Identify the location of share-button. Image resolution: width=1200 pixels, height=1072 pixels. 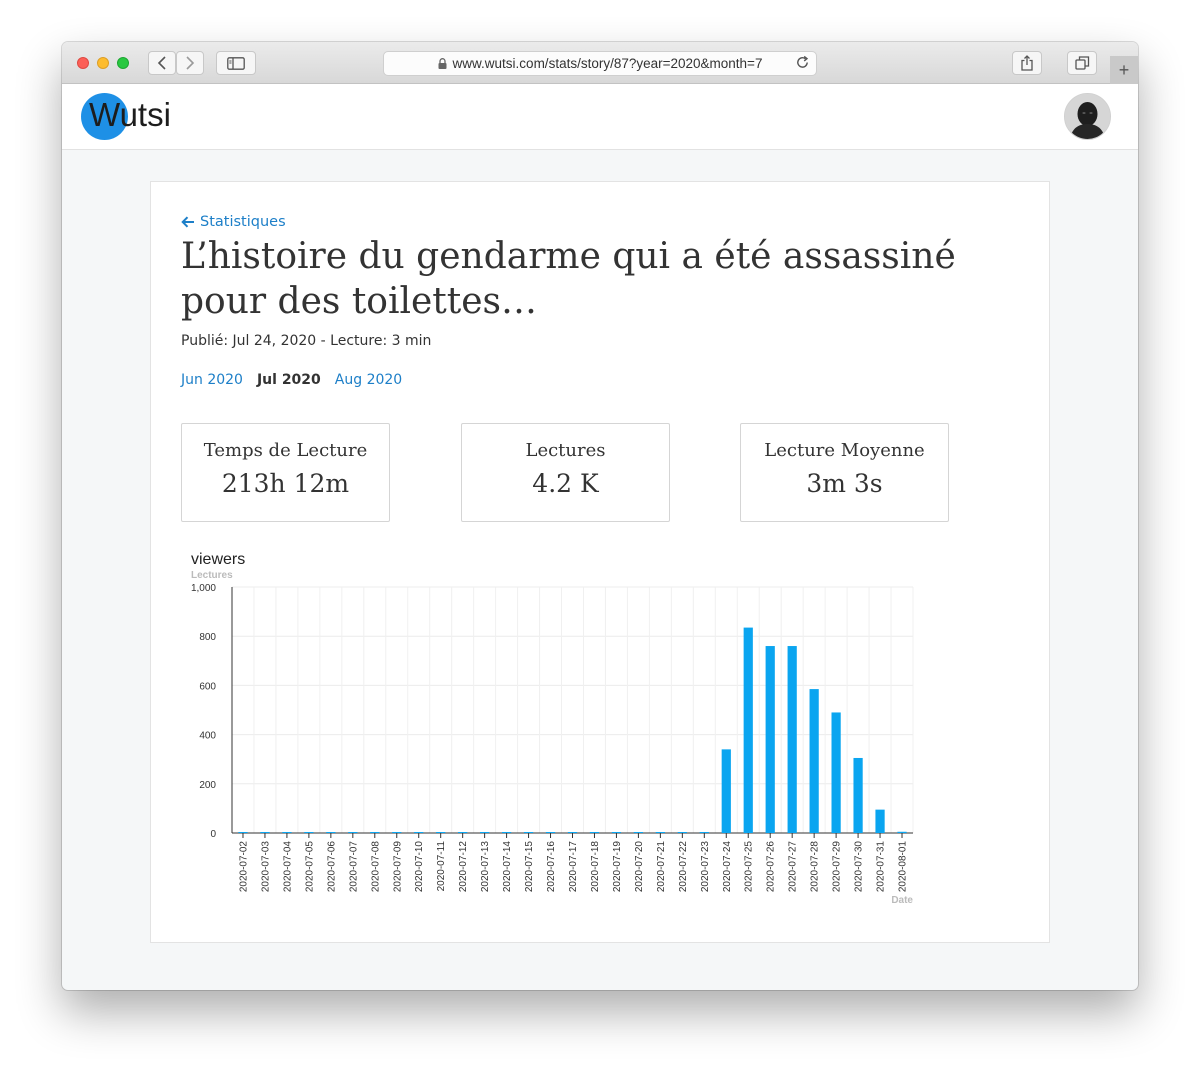
(1027, 63).